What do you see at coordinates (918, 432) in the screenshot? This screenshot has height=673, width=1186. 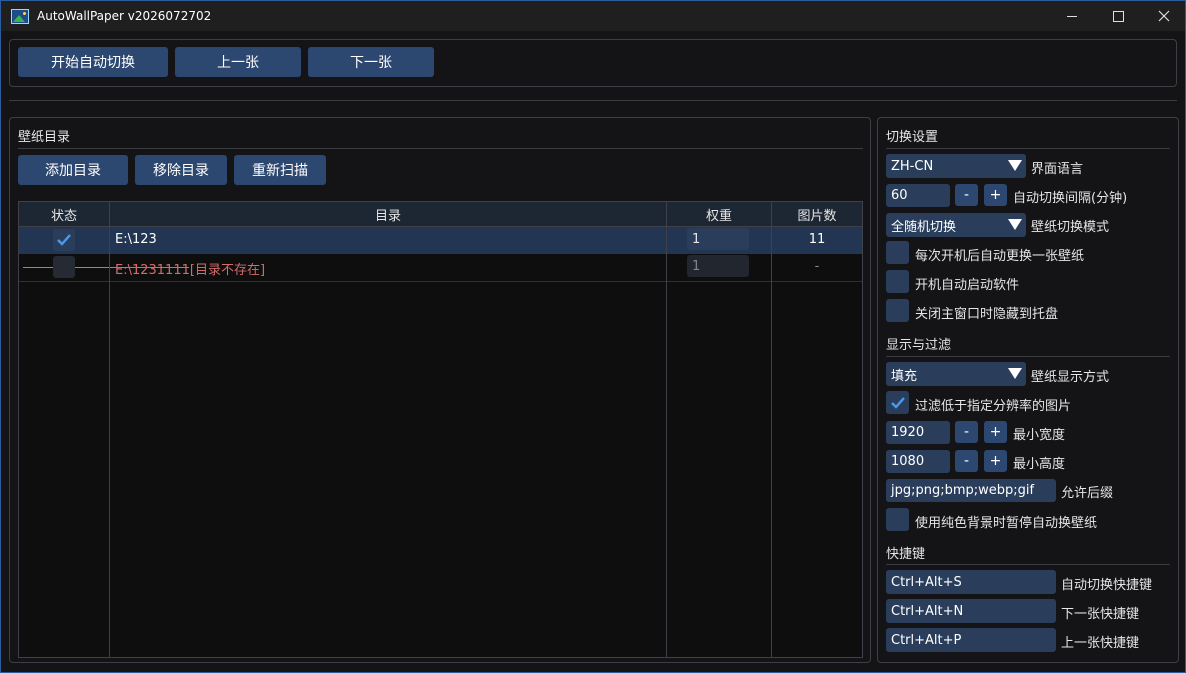 I see `min-width-input: 1920` at bounding box center [918, 432].